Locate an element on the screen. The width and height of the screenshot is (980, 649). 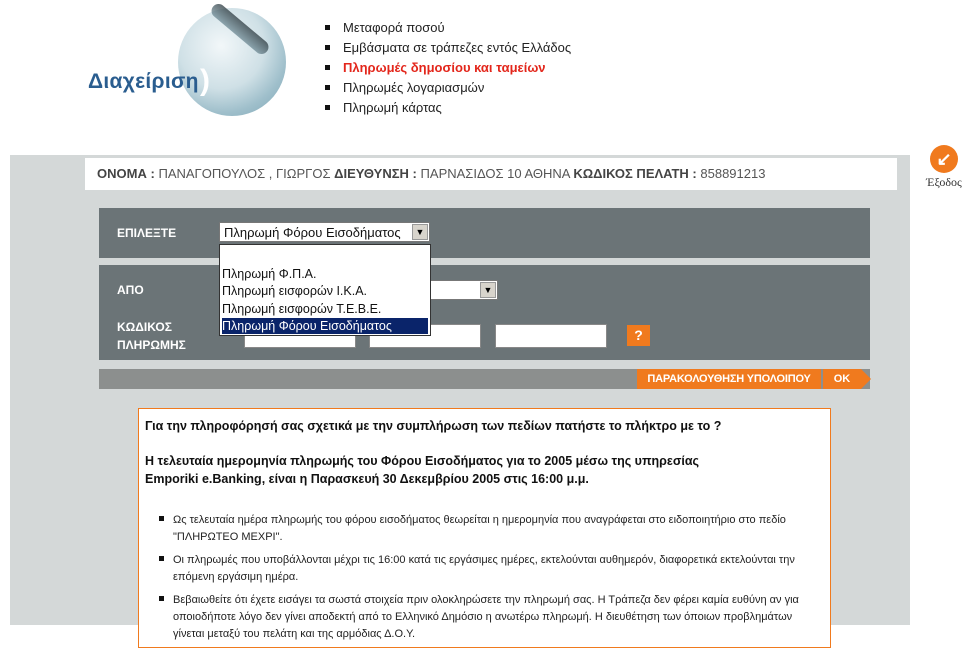
customer-code-label: ΚΩΔΙΚΟΣ ΠΕΛΑΤΗ is located at coordinates (631, 173).